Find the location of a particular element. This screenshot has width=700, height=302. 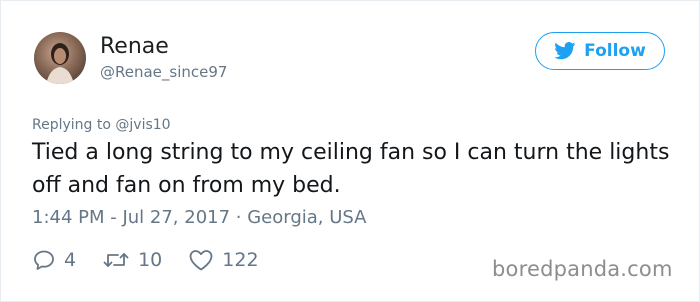

like-count: 122 is located at coordinates (240, 260).